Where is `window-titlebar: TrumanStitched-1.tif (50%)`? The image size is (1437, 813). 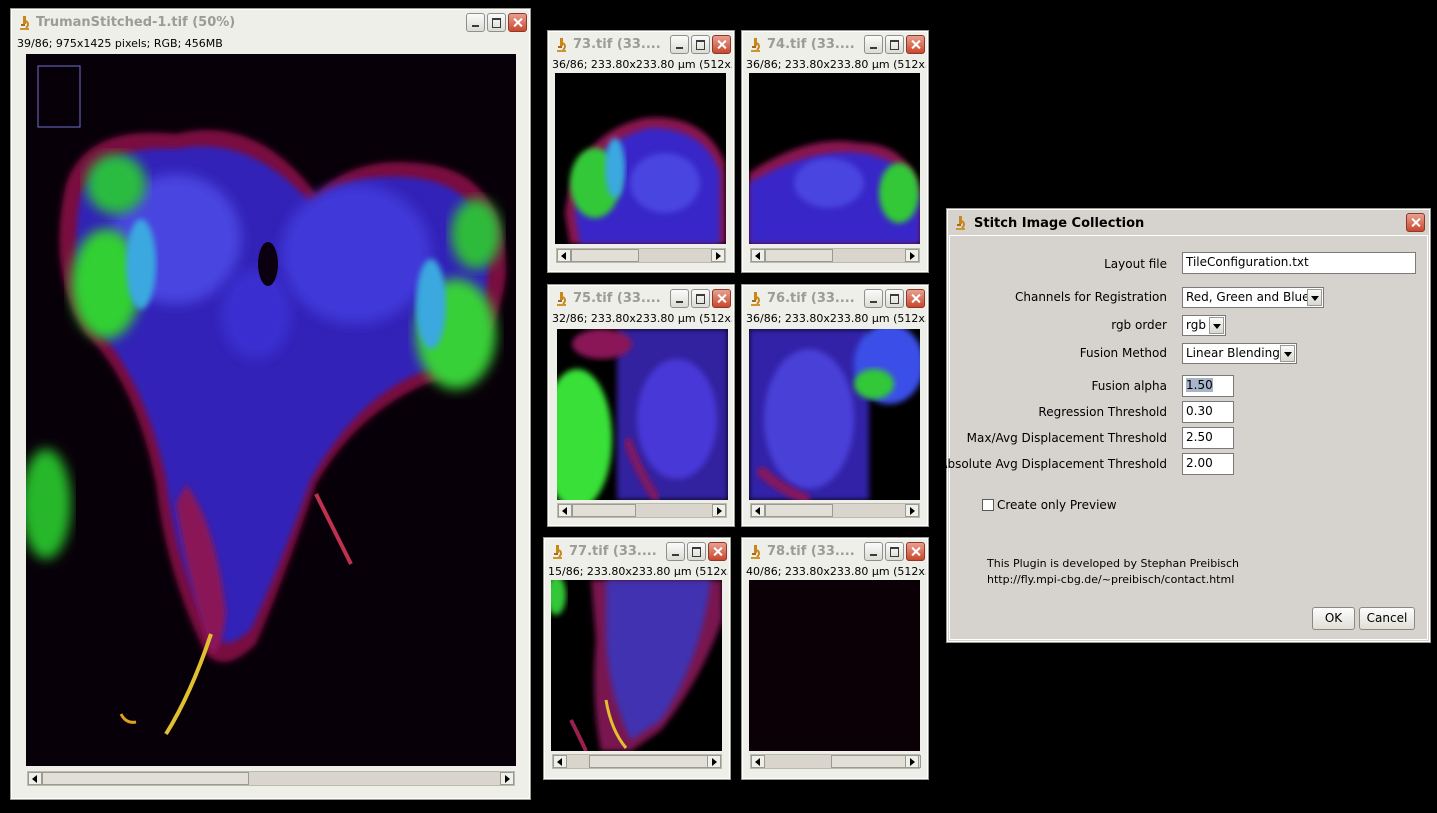 window-titlebar: TrumanStitched-1.tif (50%) is located at coordinates (270, 23).